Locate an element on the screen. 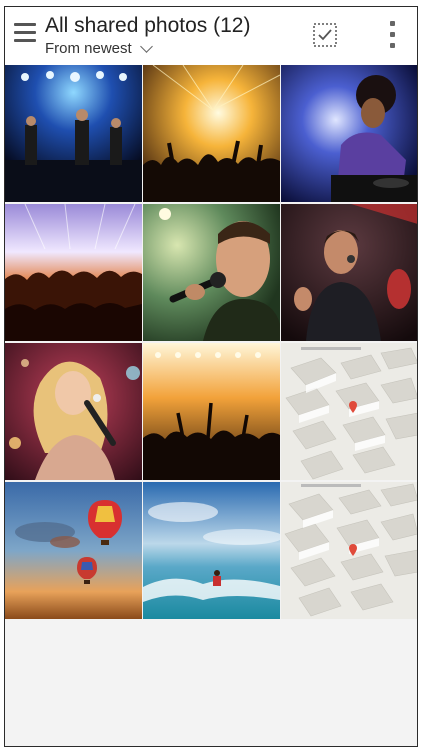 The height and width of the screenshot is (748, 423). chevron-down-icon is located at coordinates (146, 46).